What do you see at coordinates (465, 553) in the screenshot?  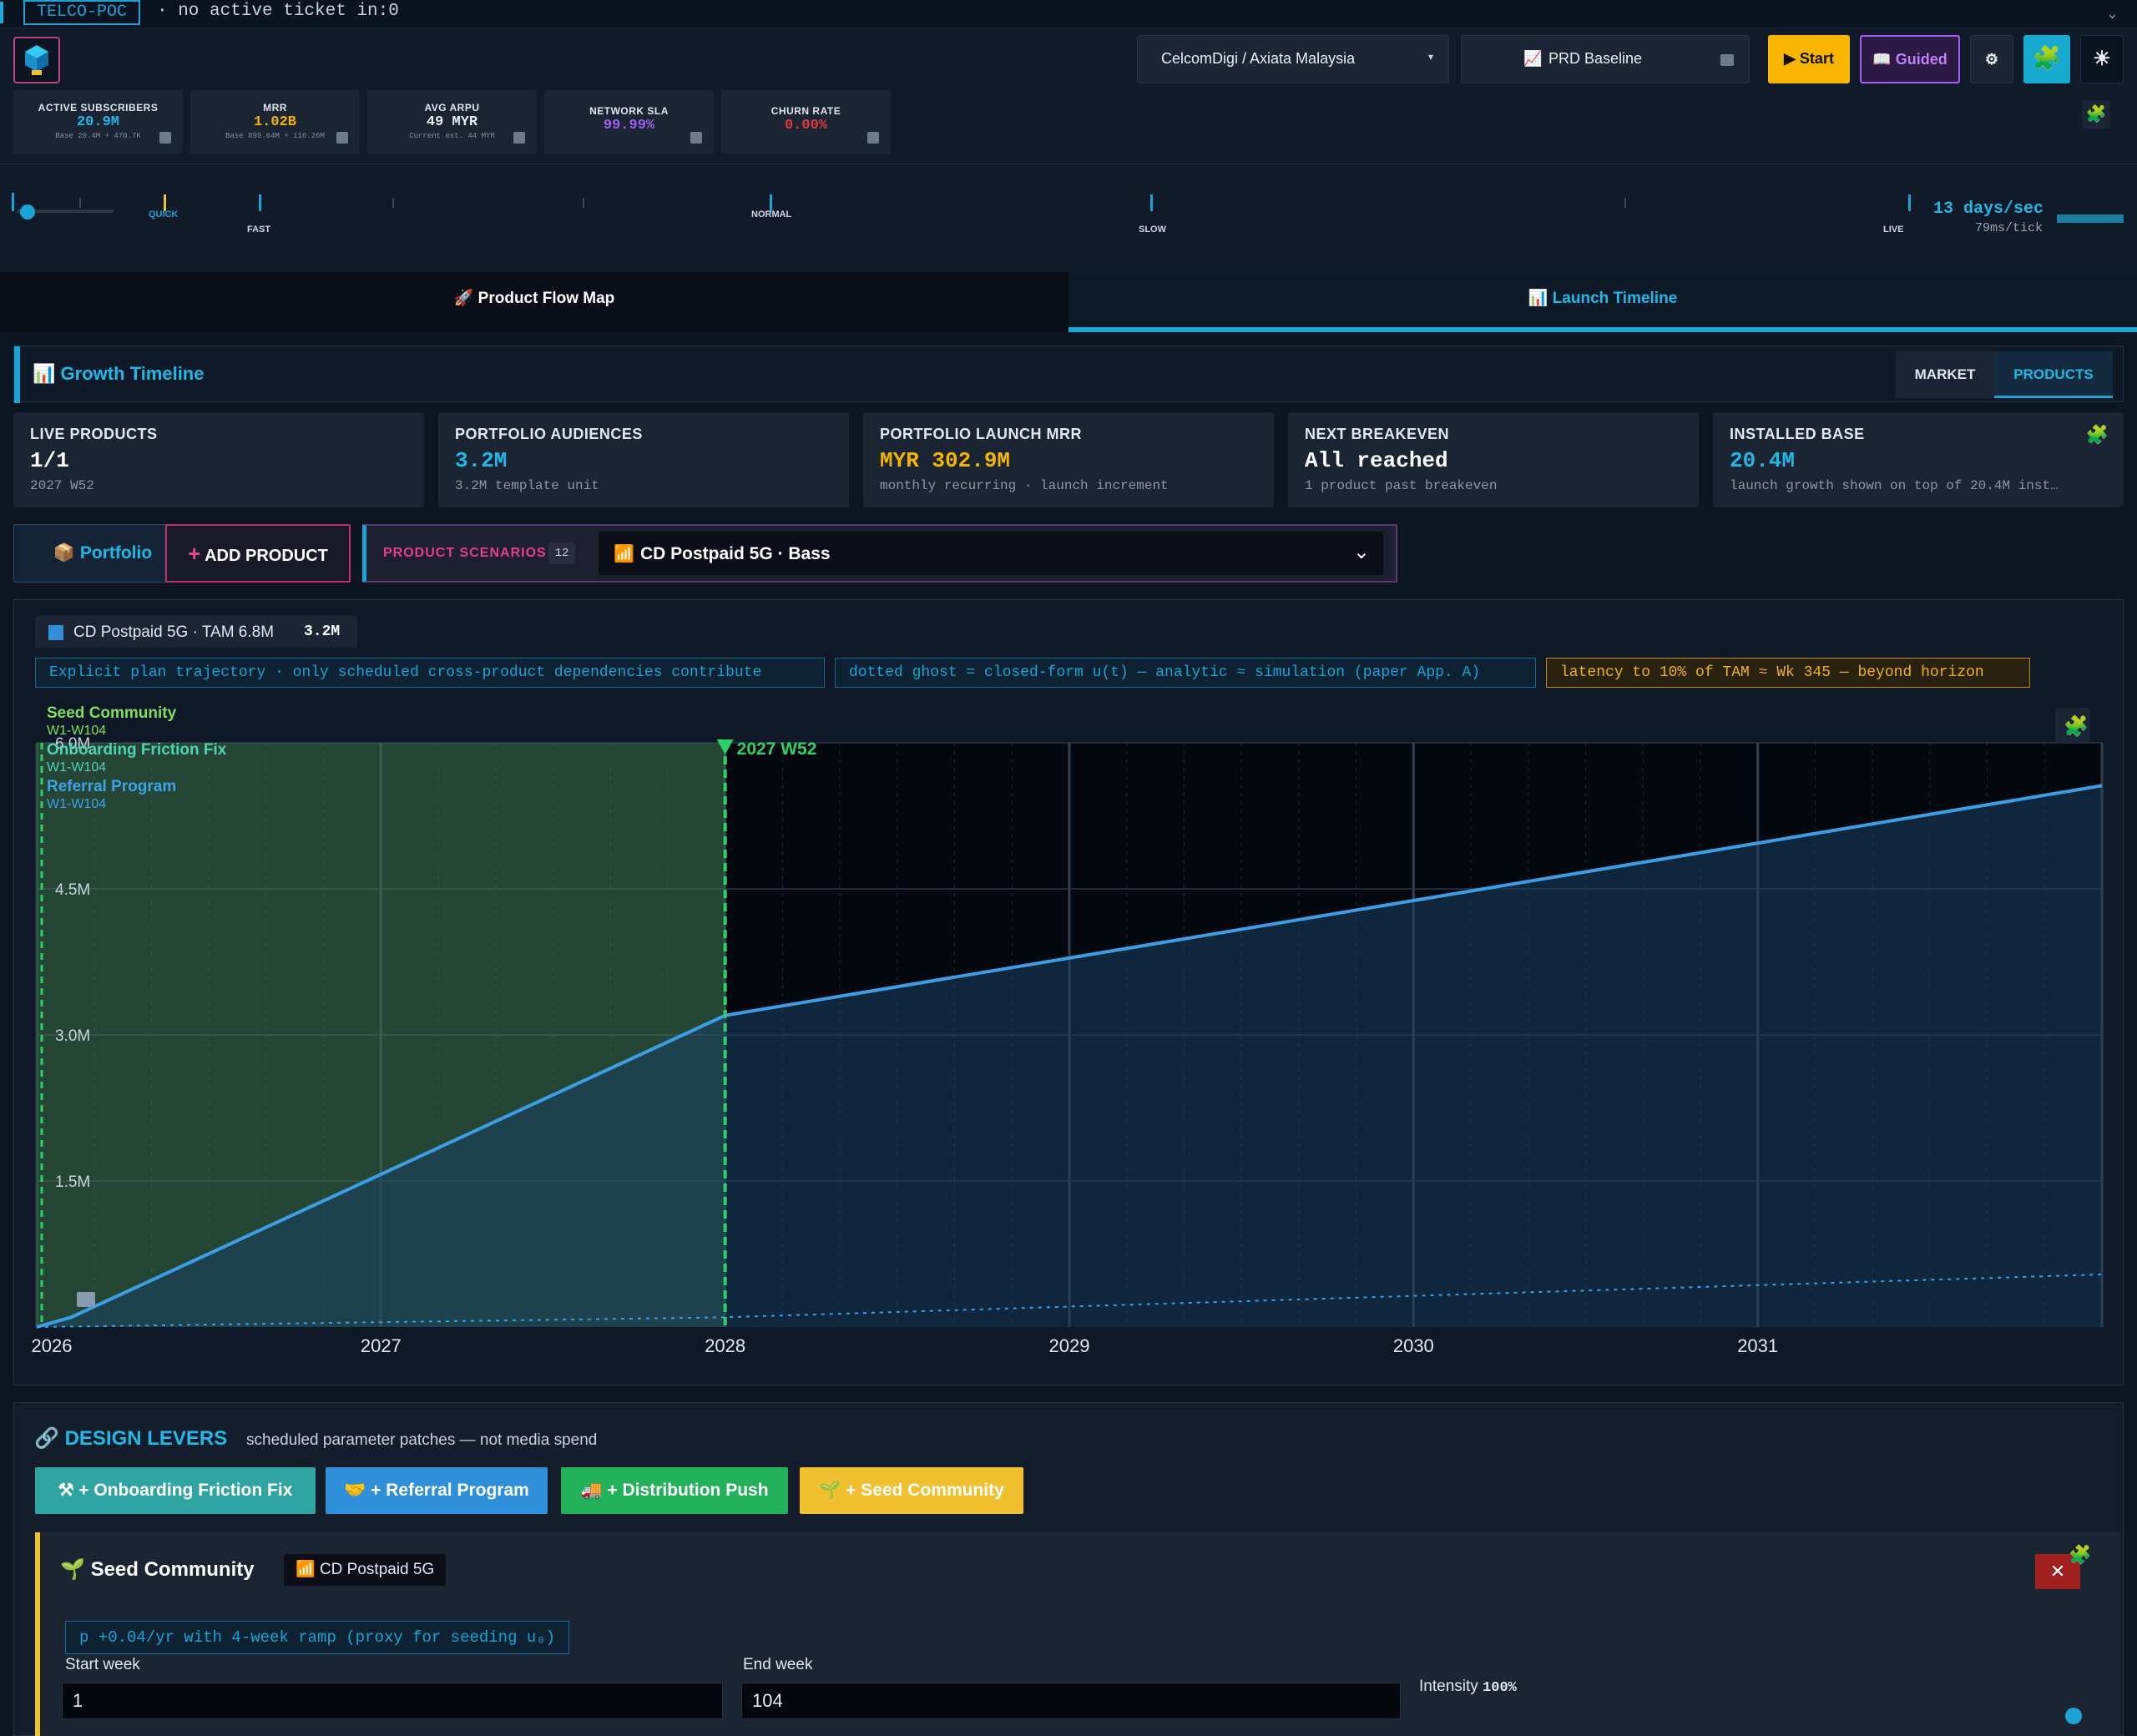 I see `scenarios-label: PRODUCT SCENARIOS` at bounding box center [465, 553].